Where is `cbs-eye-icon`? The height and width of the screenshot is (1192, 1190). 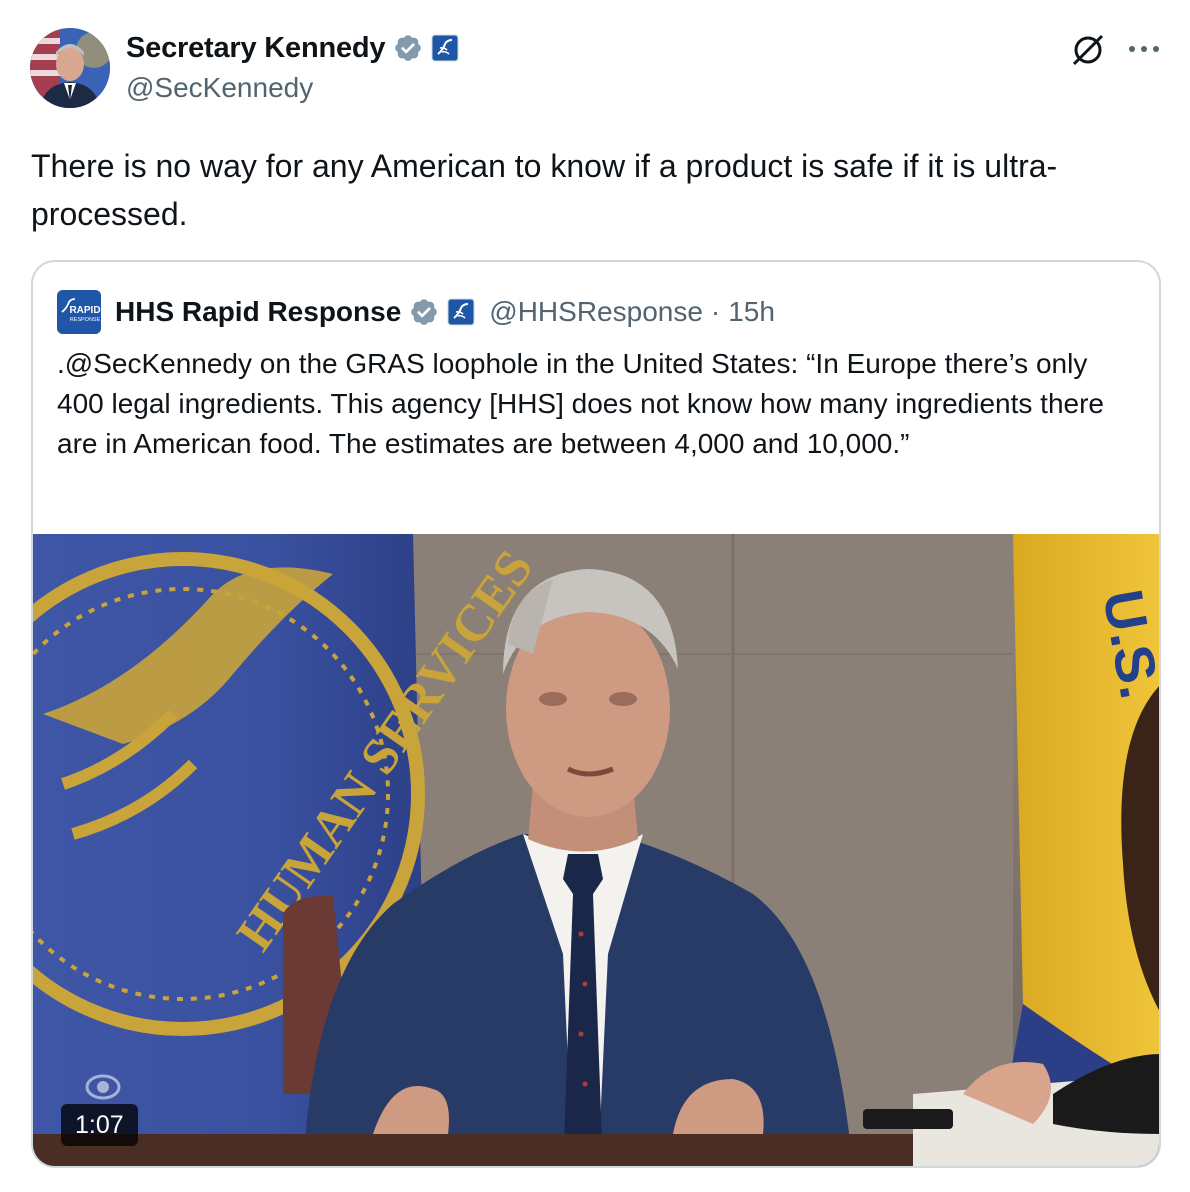
cbs-eye-icon is located at coordinates (103, 1087).